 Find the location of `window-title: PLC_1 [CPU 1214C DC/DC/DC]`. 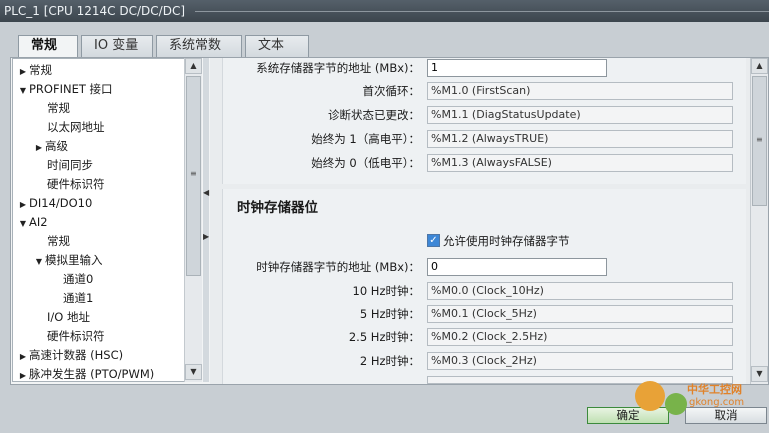

window-title: PLC_1 [CPU 1214C DC/DC/DC] is located at coordinates (95, 11).